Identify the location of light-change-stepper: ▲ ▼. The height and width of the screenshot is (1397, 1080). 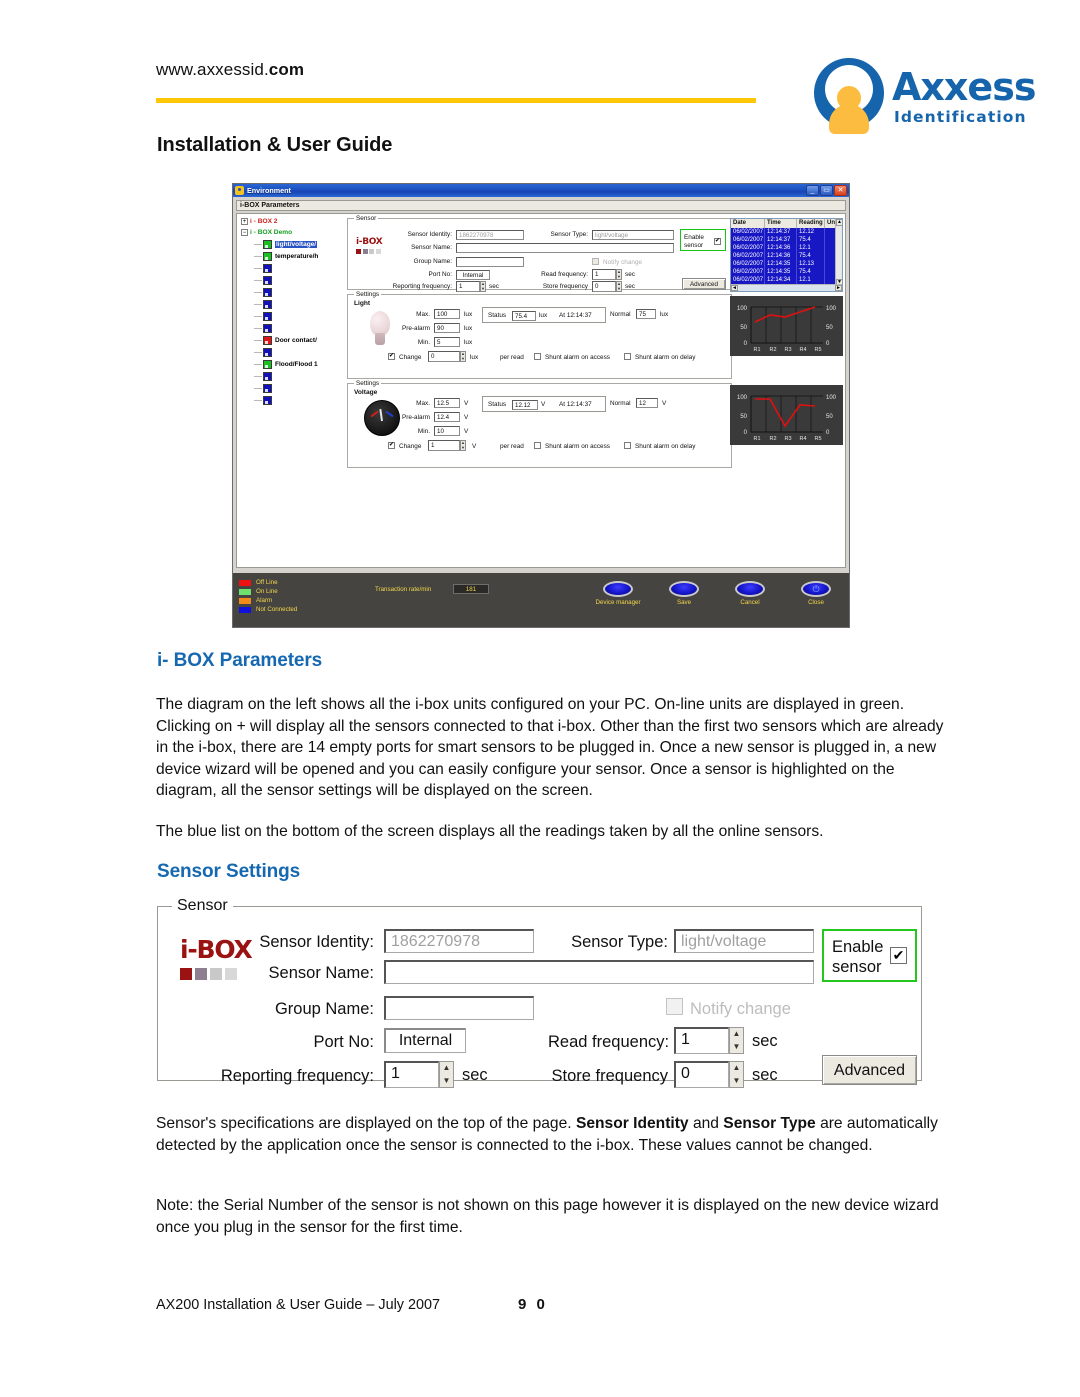
(463, 356).